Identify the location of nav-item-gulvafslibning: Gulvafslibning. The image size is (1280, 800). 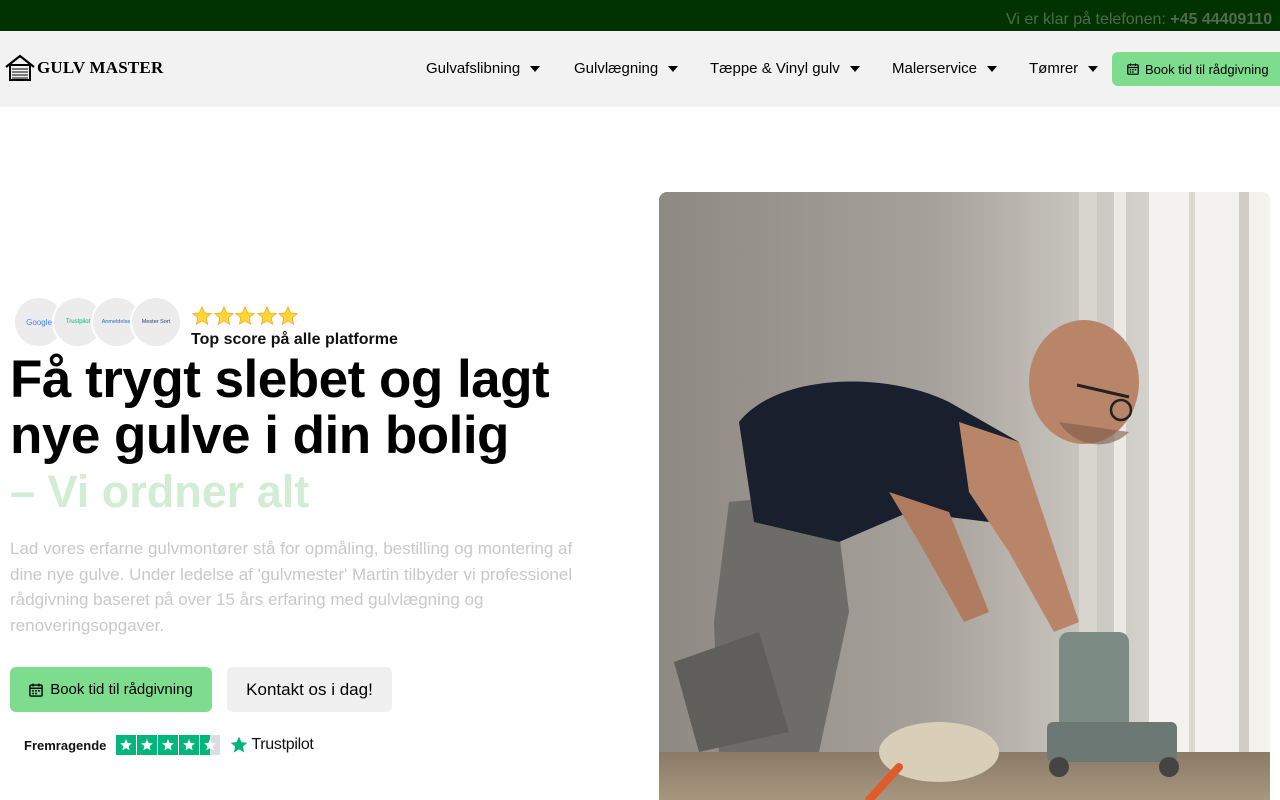
(483, 68).